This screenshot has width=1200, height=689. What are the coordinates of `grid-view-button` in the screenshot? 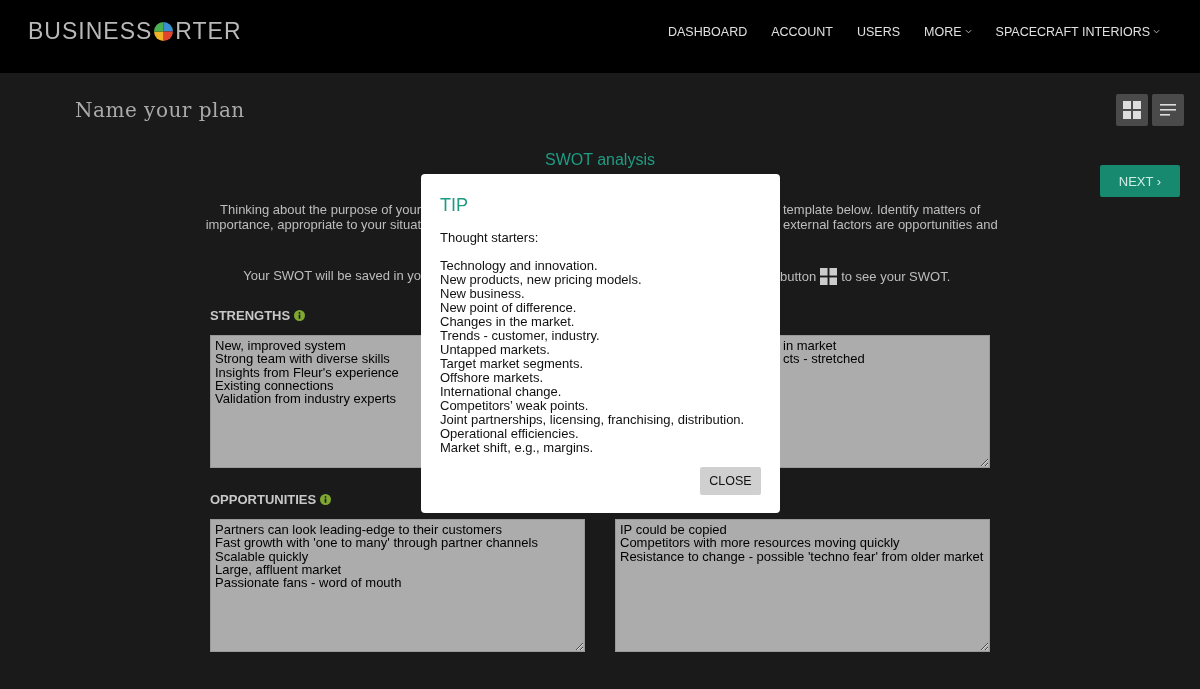 It's located at (1132, 110).